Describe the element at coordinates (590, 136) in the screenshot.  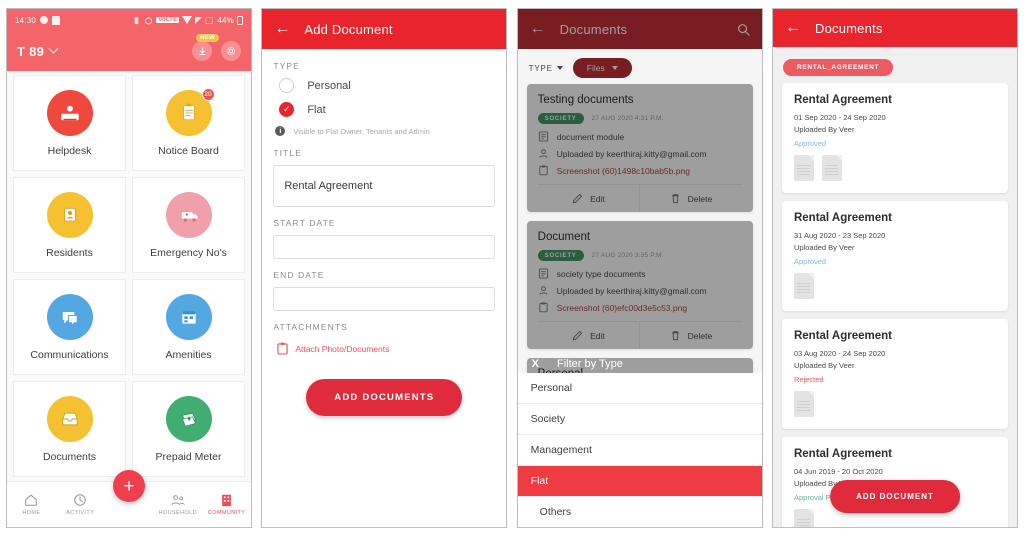
I see `card-description: document module` at that location.